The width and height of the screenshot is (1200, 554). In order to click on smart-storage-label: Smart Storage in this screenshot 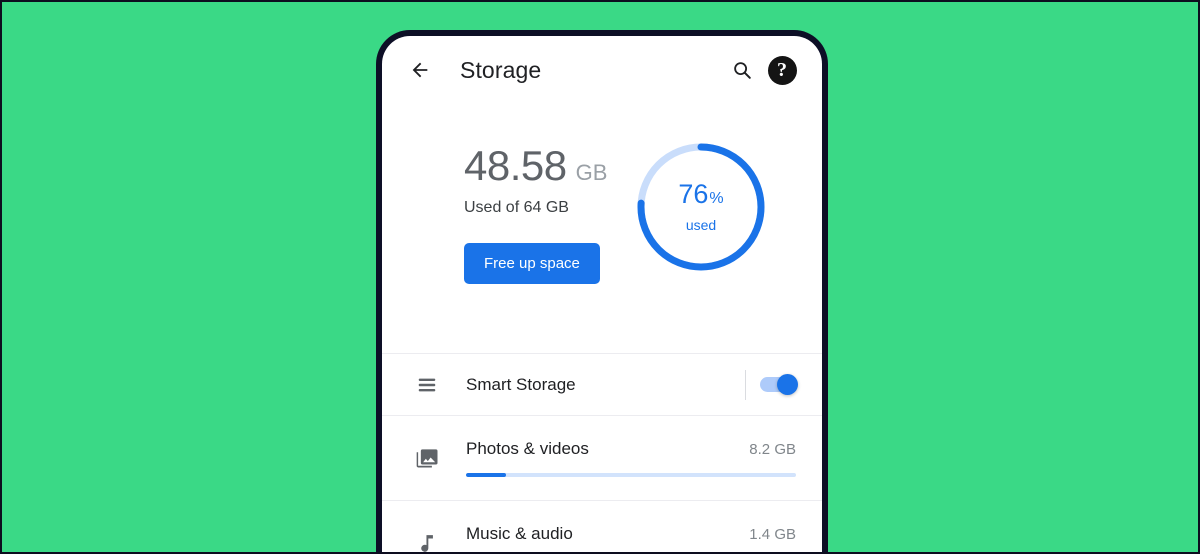, I will do `click(521, 384)`.